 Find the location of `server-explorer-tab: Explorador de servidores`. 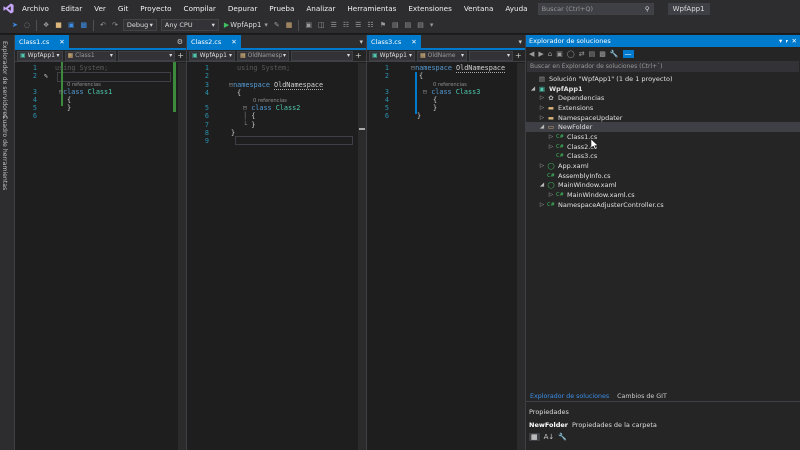

server-explorer-tab: Explorador de servidores is located at coordinates (4, 79).